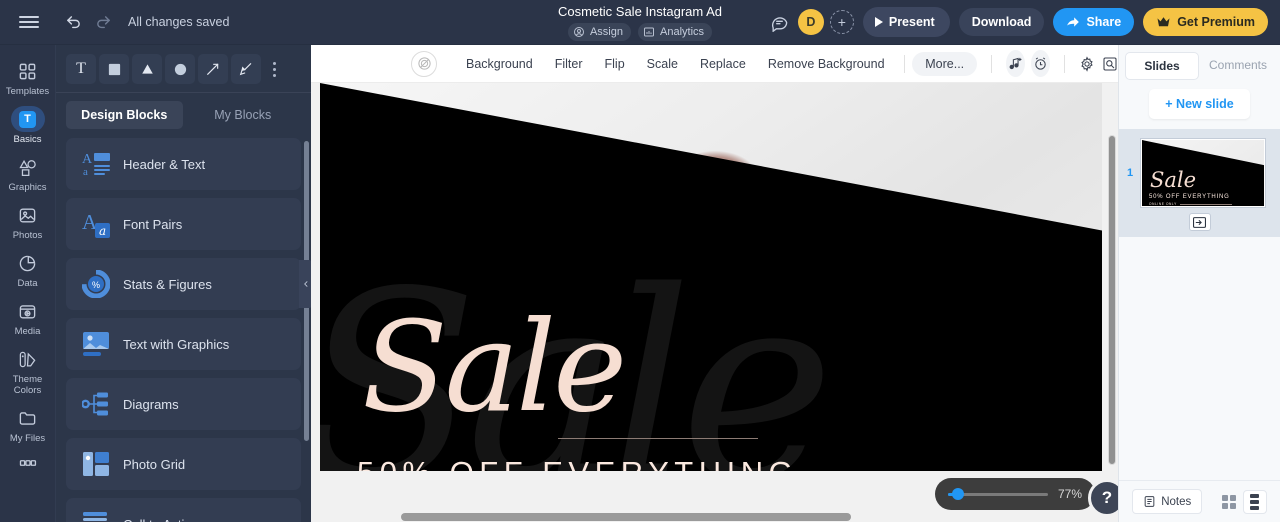 Image resolution: width=1280 pixels, height=522 pixels. I want to click on block-header-text: A a Header & Text, so click(183, 164).